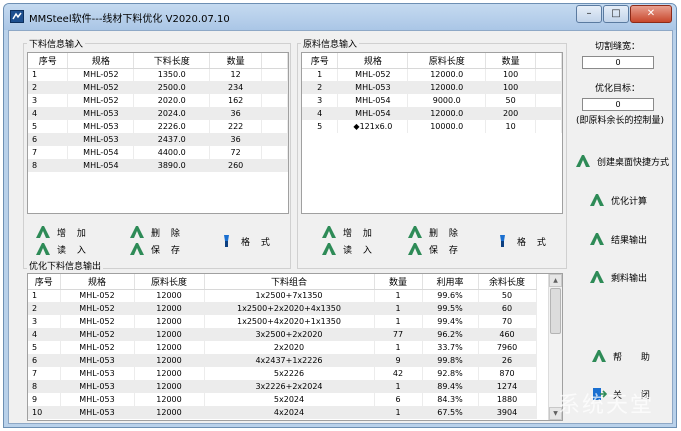 The image size is (681, 431). I want to click on table-cell: 2, so click(44, 308).